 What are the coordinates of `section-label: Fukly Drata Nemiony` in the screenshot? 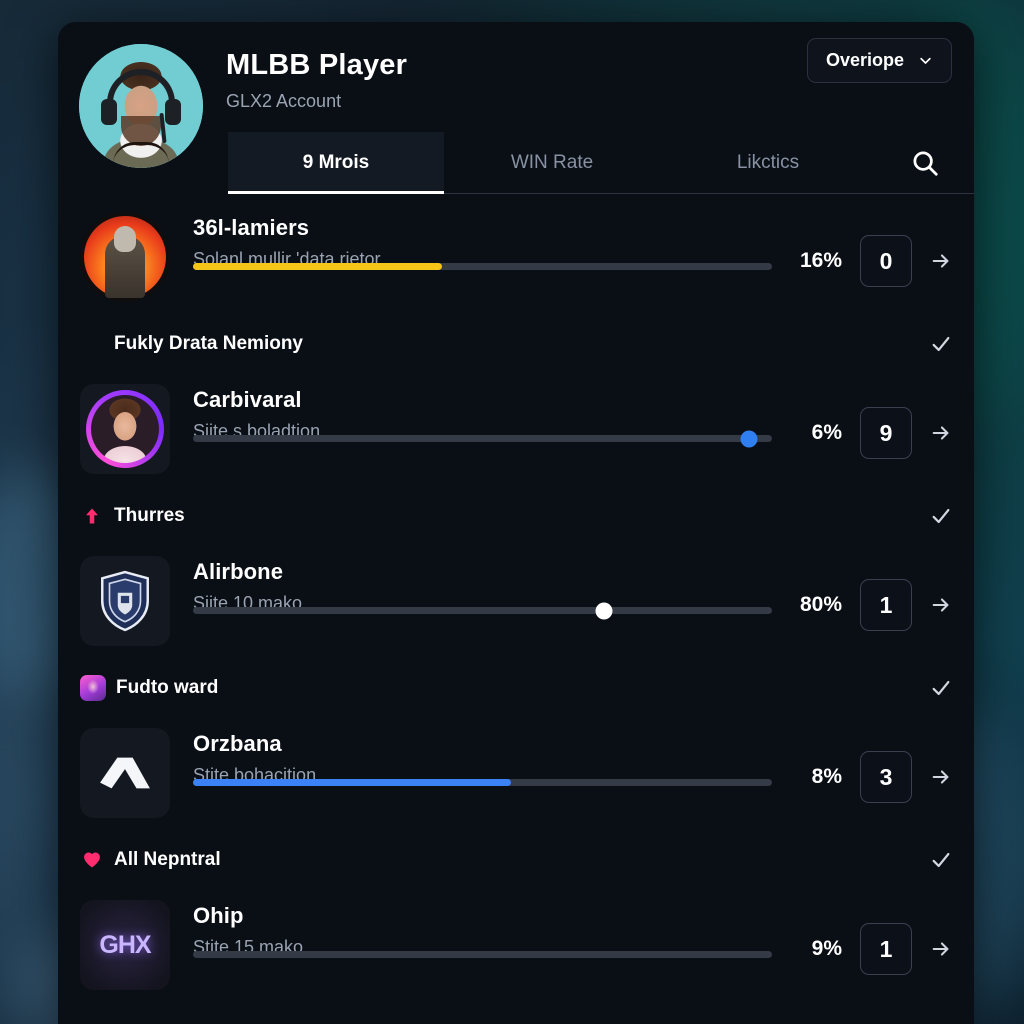 It's located at (208, 343).